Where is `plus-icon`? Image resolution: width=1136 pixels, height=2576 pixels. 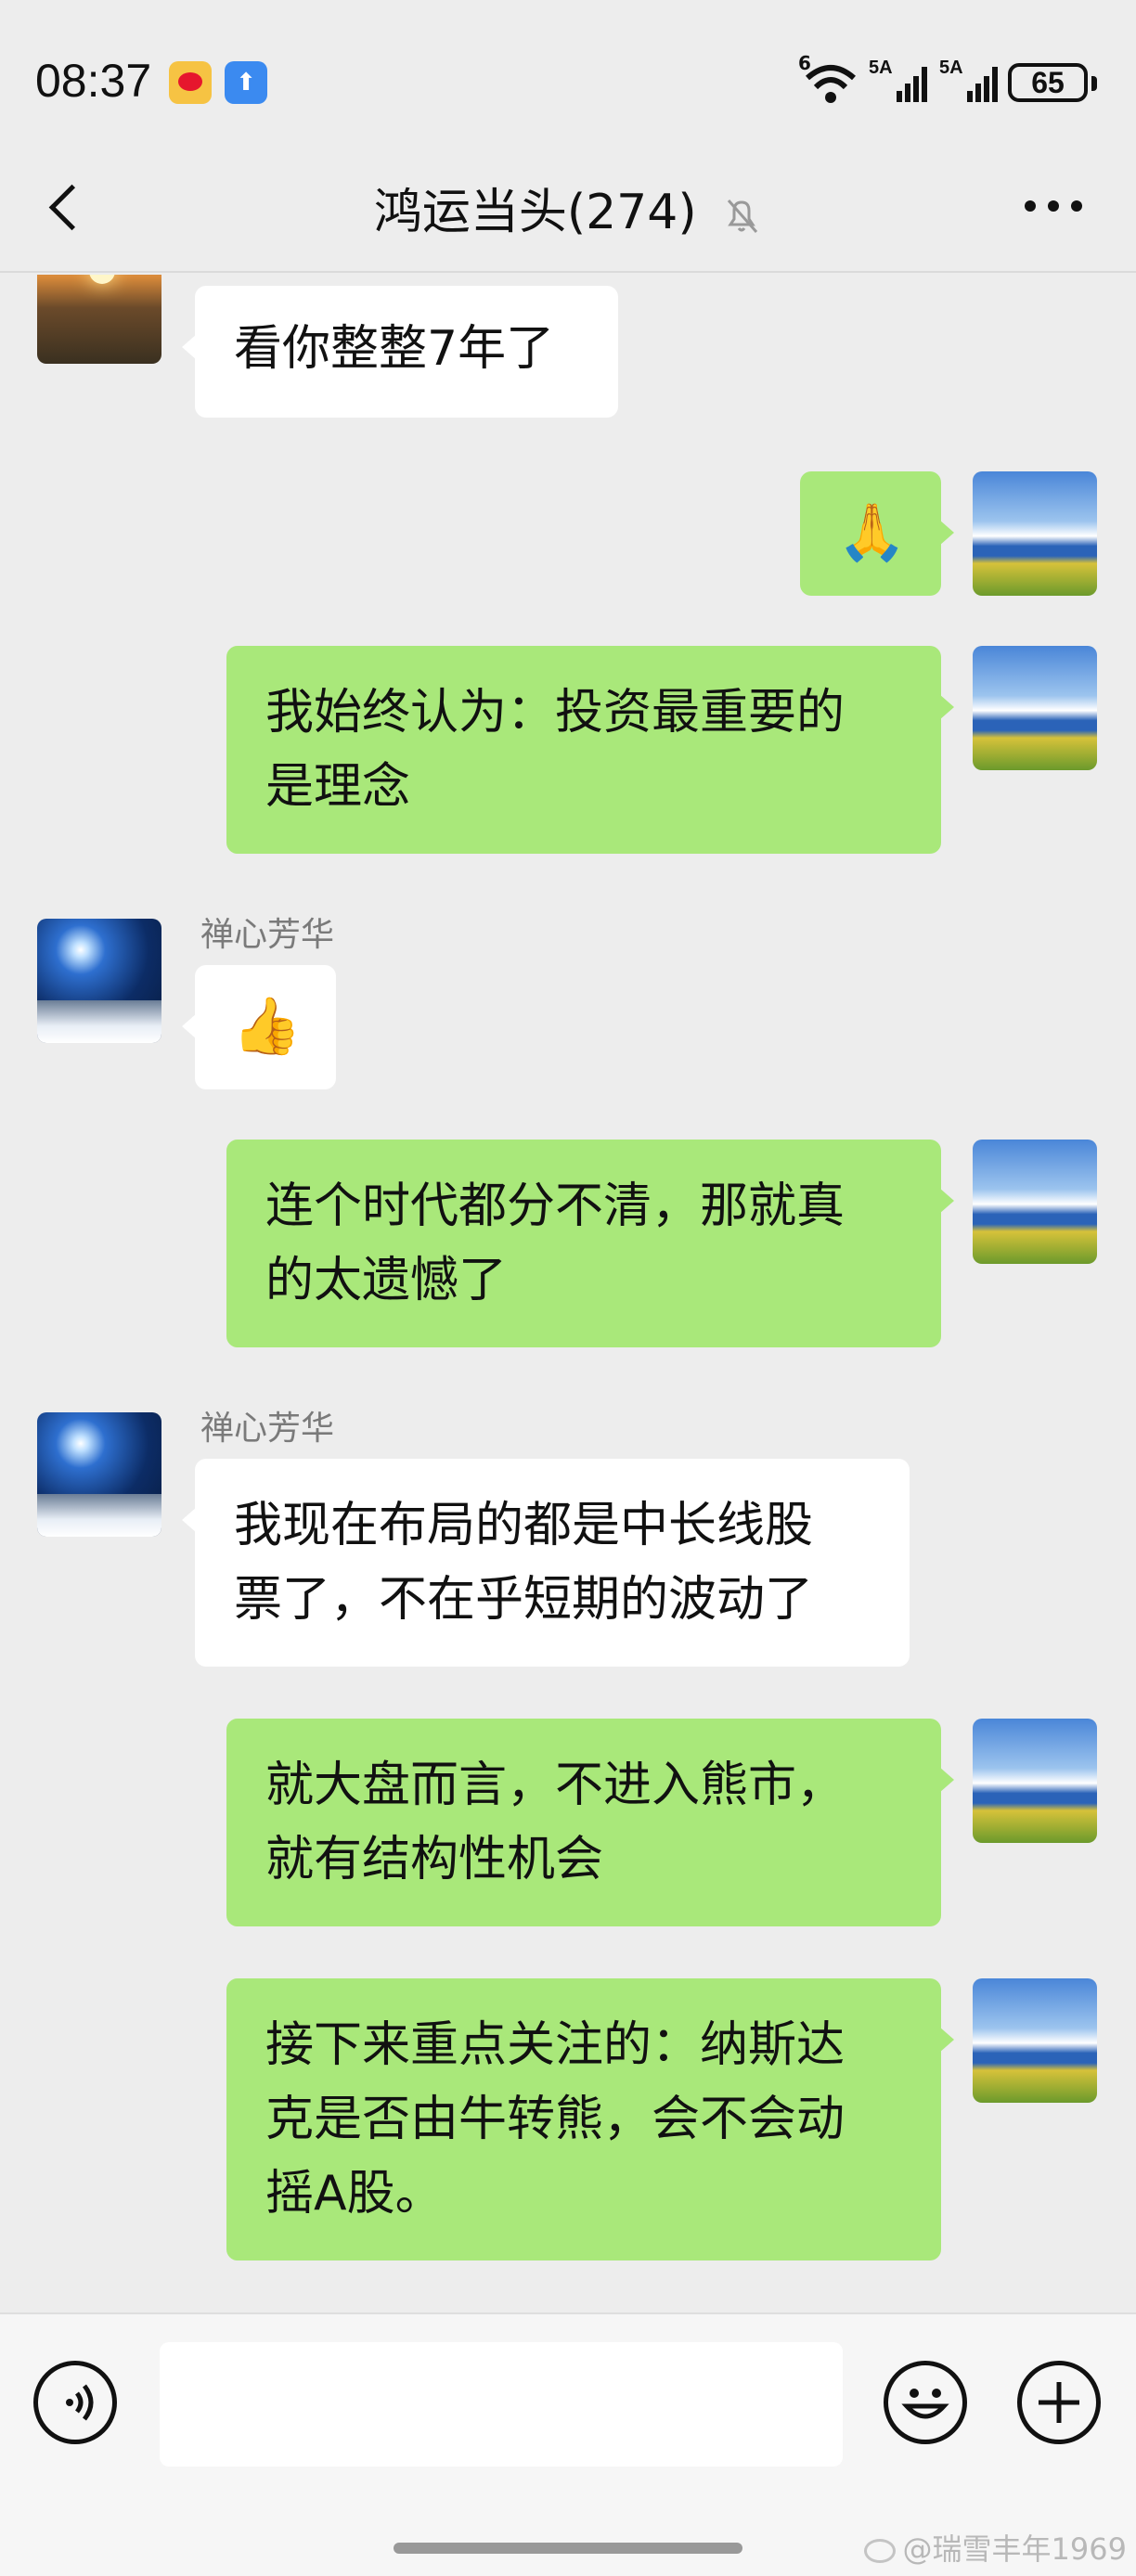 plus-icon is located at coordinates (1059, 2402).